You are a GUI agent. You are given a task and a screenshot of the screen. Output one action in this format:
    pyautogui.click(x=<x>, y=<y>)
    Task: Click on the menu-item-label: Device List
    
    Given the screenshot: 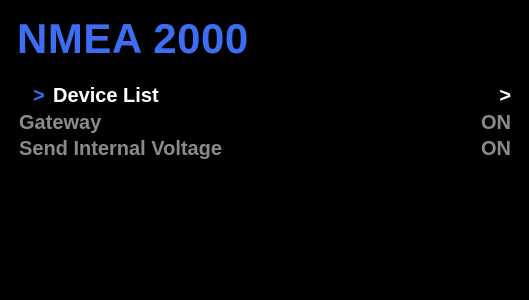 What is the action you would take?
    pyautogui.click(x=106, y=96)
    